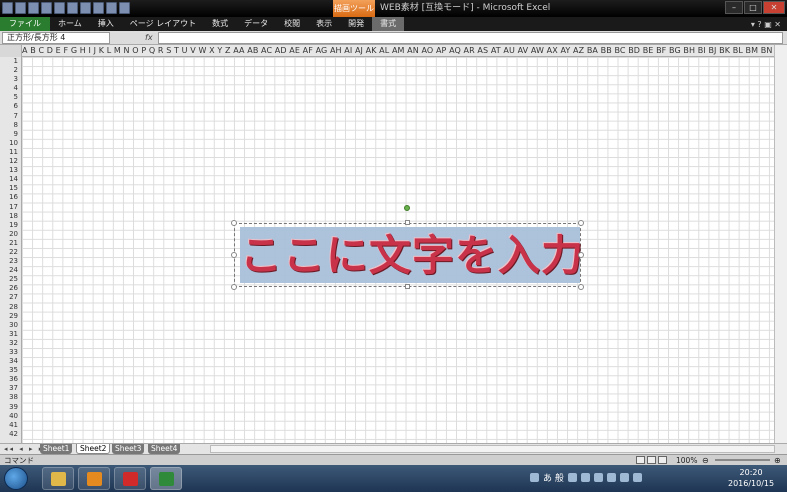 The width and height of the screenshot is (787, 492). I want to click on tab-view: 表示, so click(324, 24).